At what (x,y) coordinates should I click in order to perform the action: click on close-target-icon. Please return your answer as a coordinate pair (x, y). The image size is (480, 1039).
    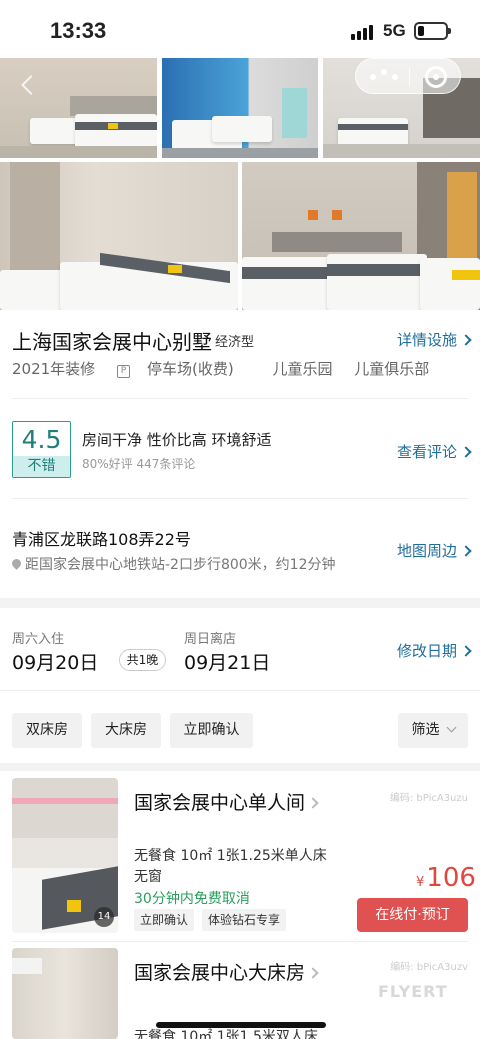
    Looking at the image, I should click on (436, 77).